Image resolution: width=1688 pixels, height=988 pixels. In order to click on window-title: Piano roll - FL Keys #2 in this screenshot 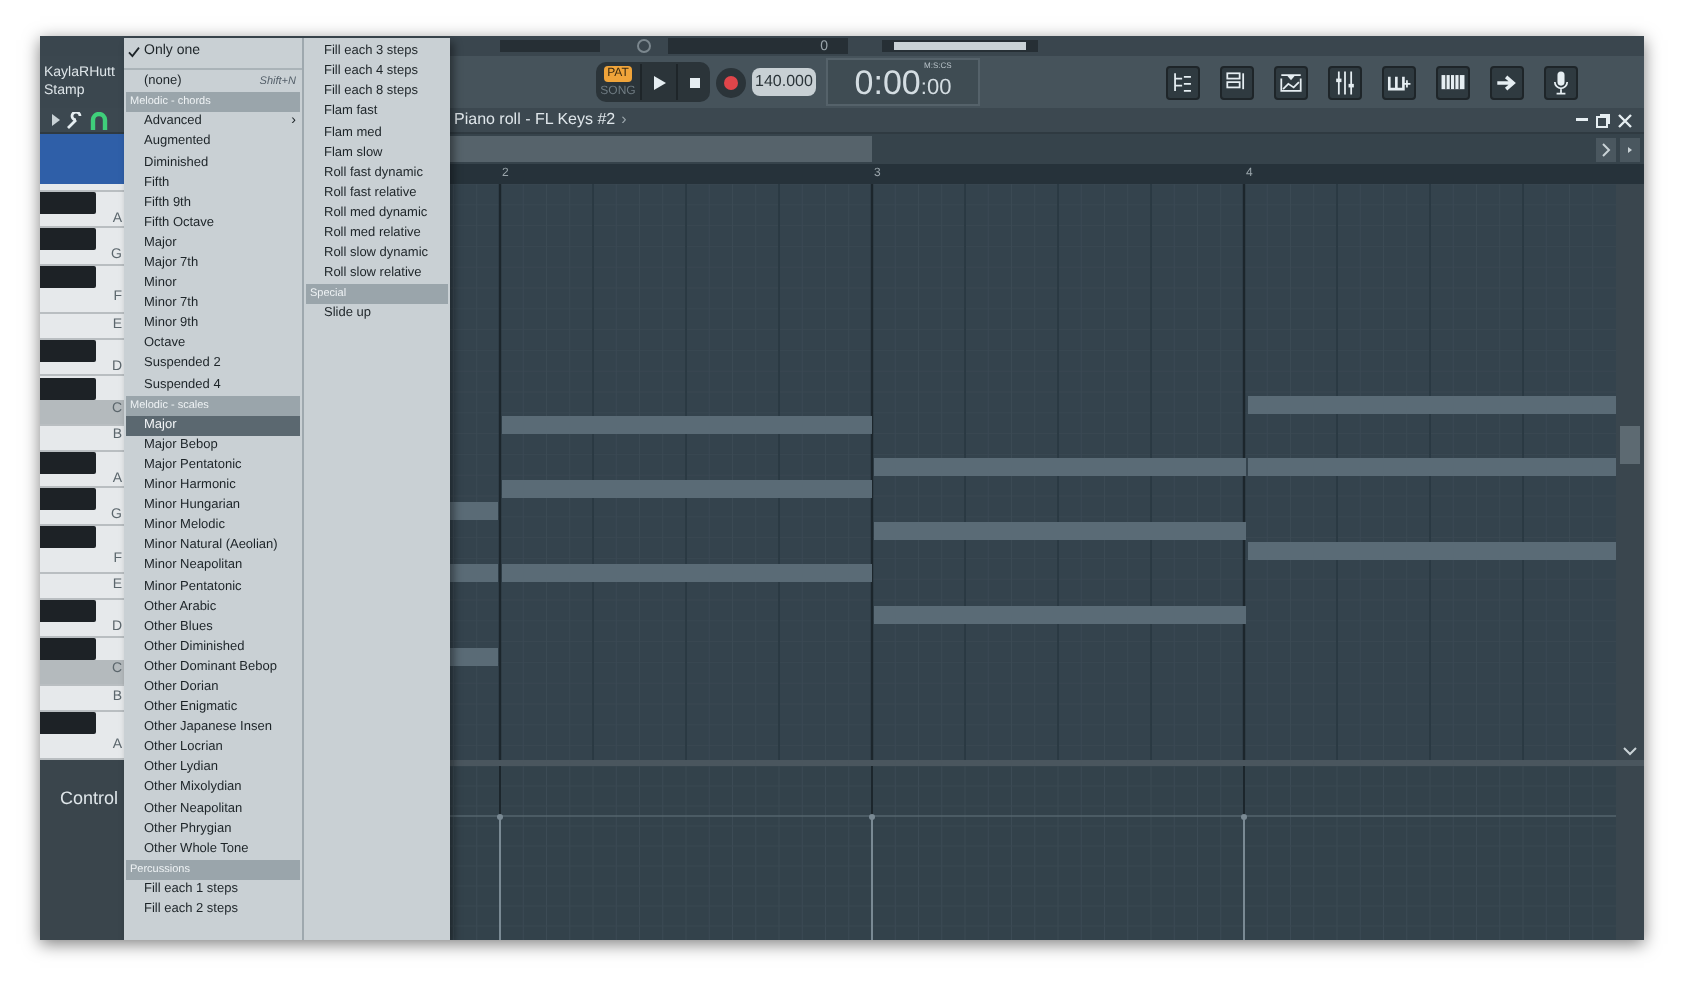, I will do `click(535, 120)`.